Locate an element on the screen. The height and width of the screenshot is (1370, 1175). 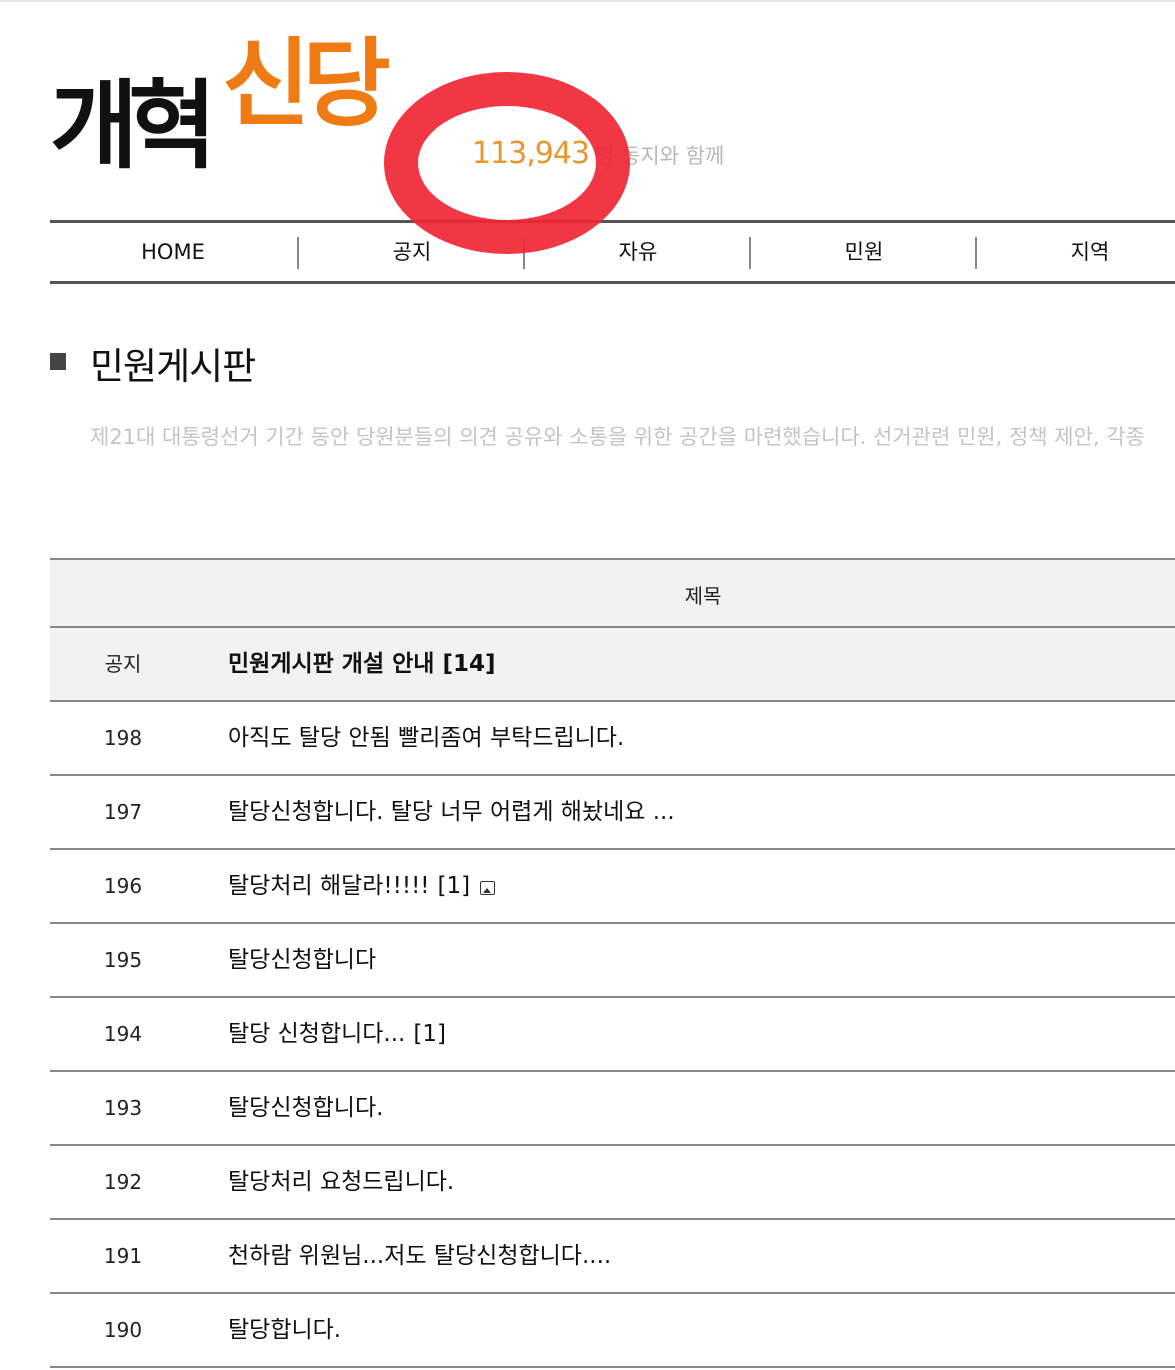
post-title: 탈당합니다. is located at coordinates (285, 1330).